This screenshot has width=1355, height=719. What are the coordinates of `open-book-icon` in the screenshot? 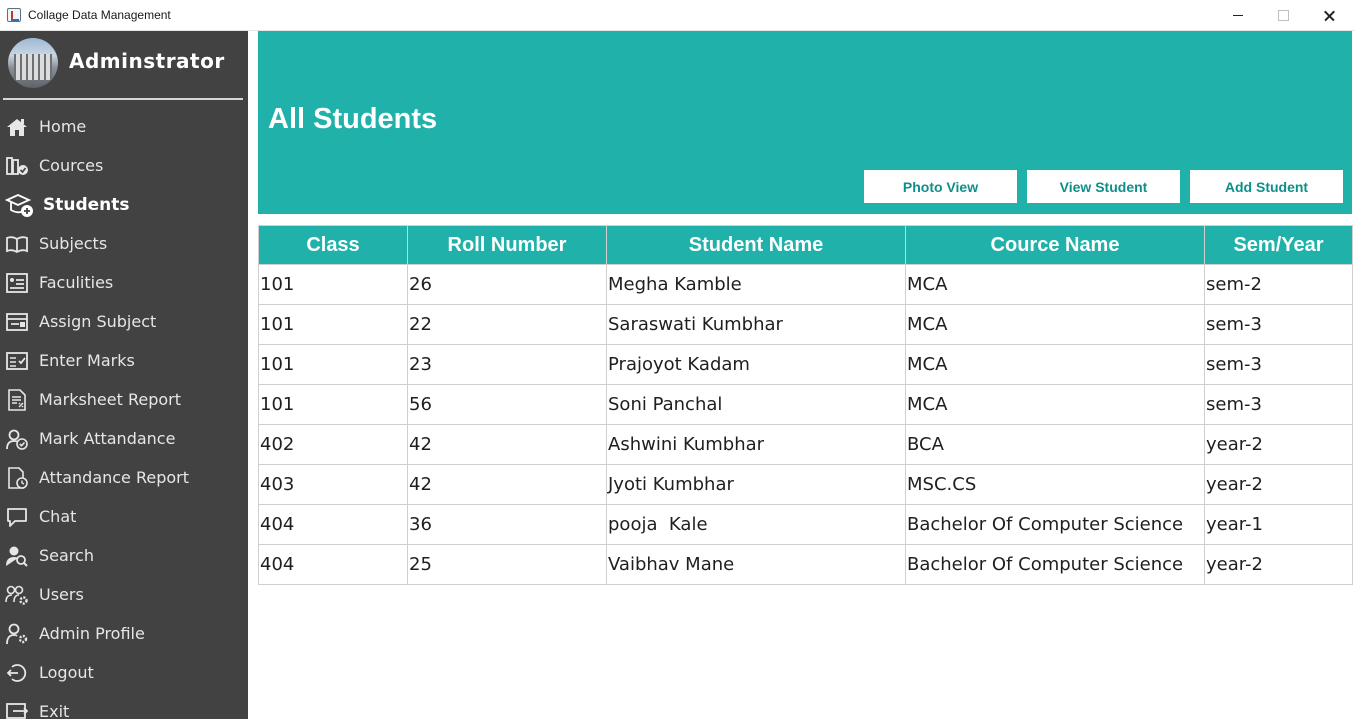 It's located at (17, 244).